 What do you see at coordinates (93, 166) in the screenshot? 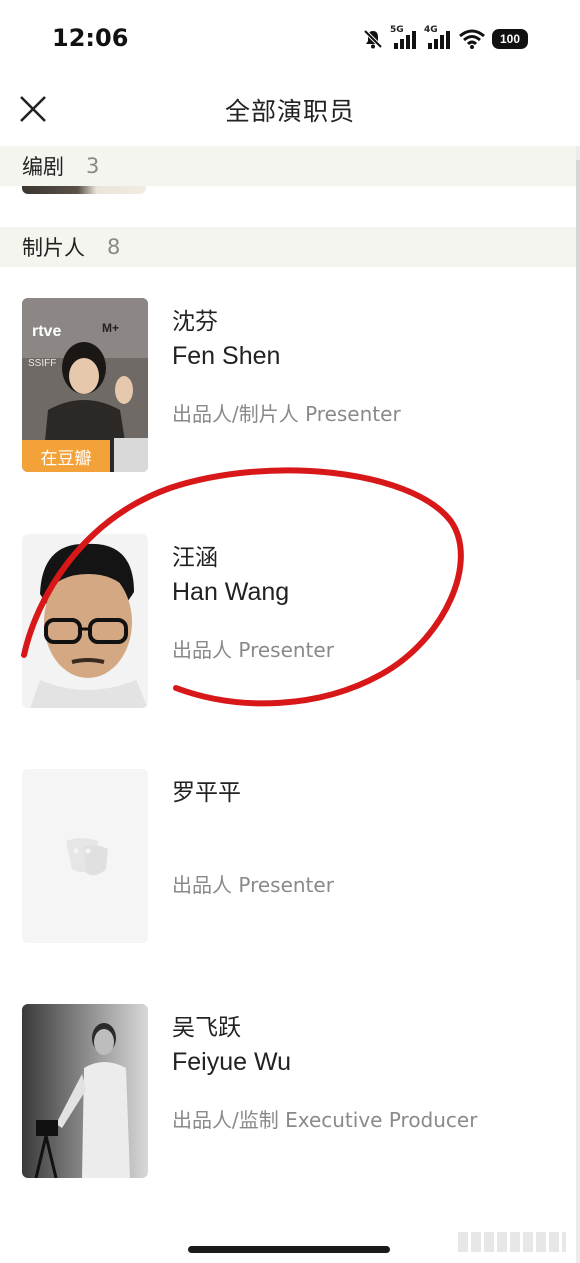
I see `section-count: 3` at bounding box center [93, 166].